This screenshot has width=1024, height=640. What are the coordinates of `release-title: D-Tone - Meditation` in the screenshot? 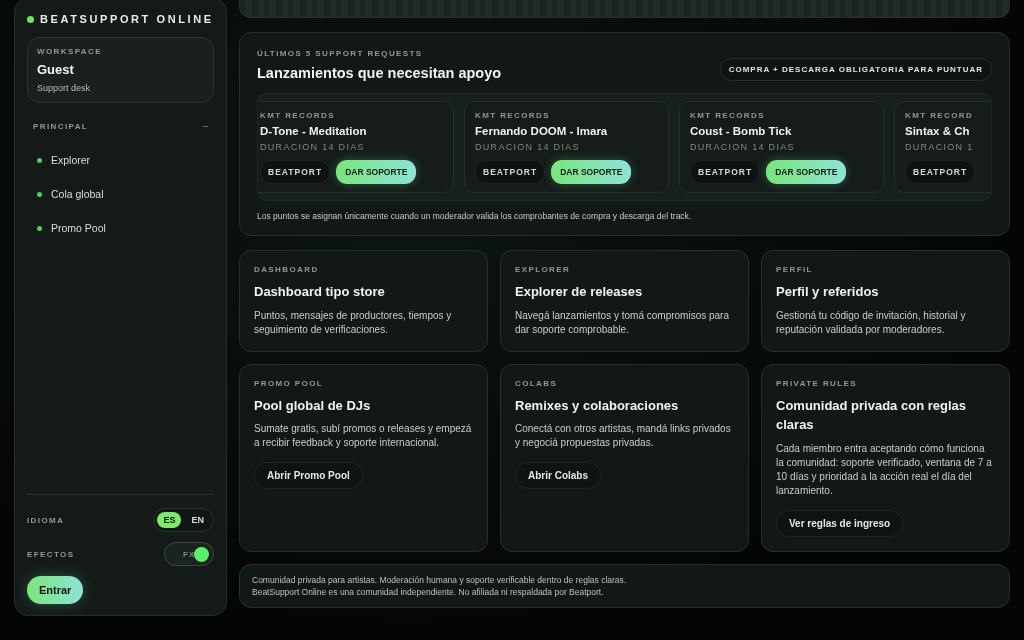 It's located at (314, 131).